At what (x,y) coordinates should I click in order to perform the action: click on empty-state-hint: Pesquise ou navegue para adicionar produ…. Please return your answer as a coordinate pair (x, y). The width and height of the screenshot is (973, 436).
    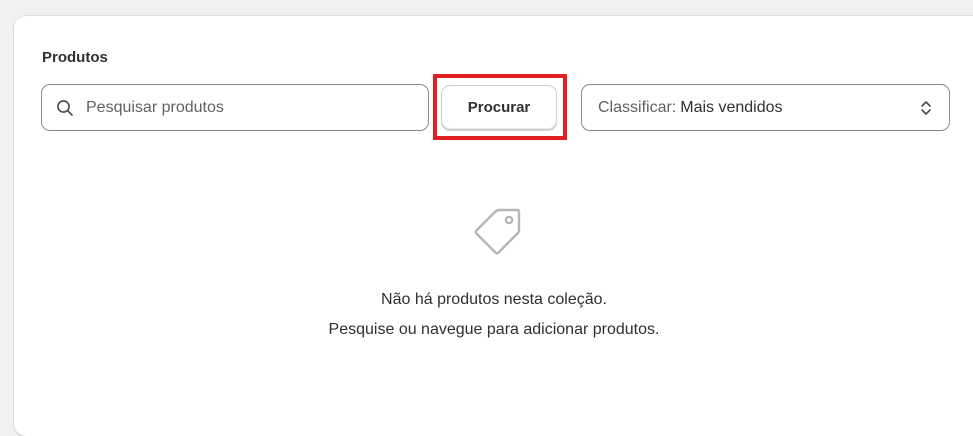
    Looking at the image, I should click on (494, 329).